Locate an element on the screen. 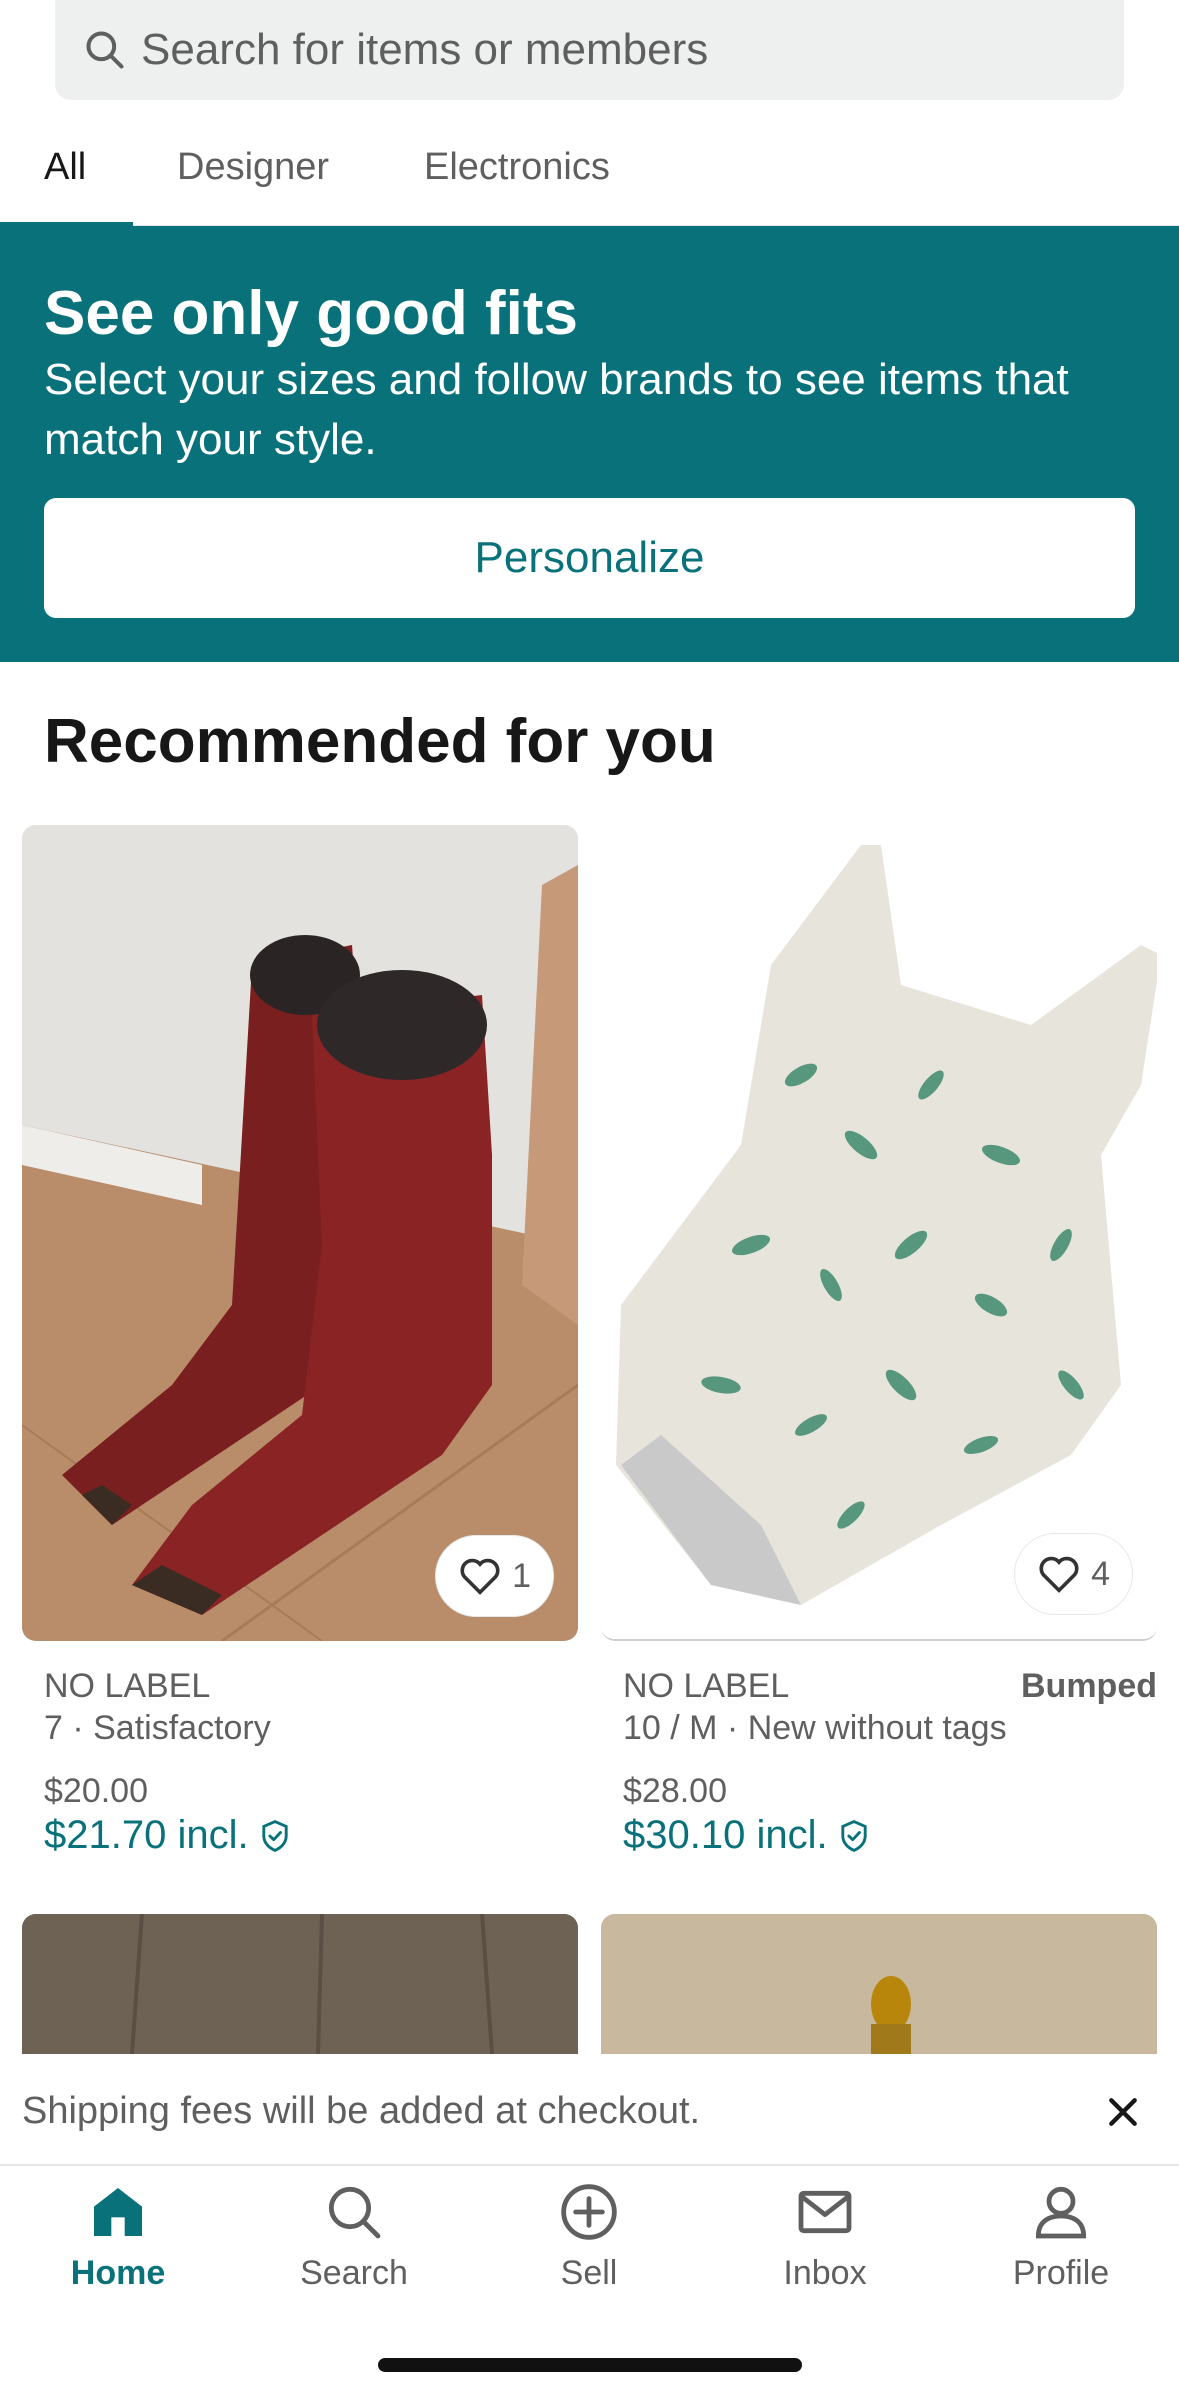 The height and width of the screenshot is (2396, 1179). home-indicator is located at coordinates (590, 2365).